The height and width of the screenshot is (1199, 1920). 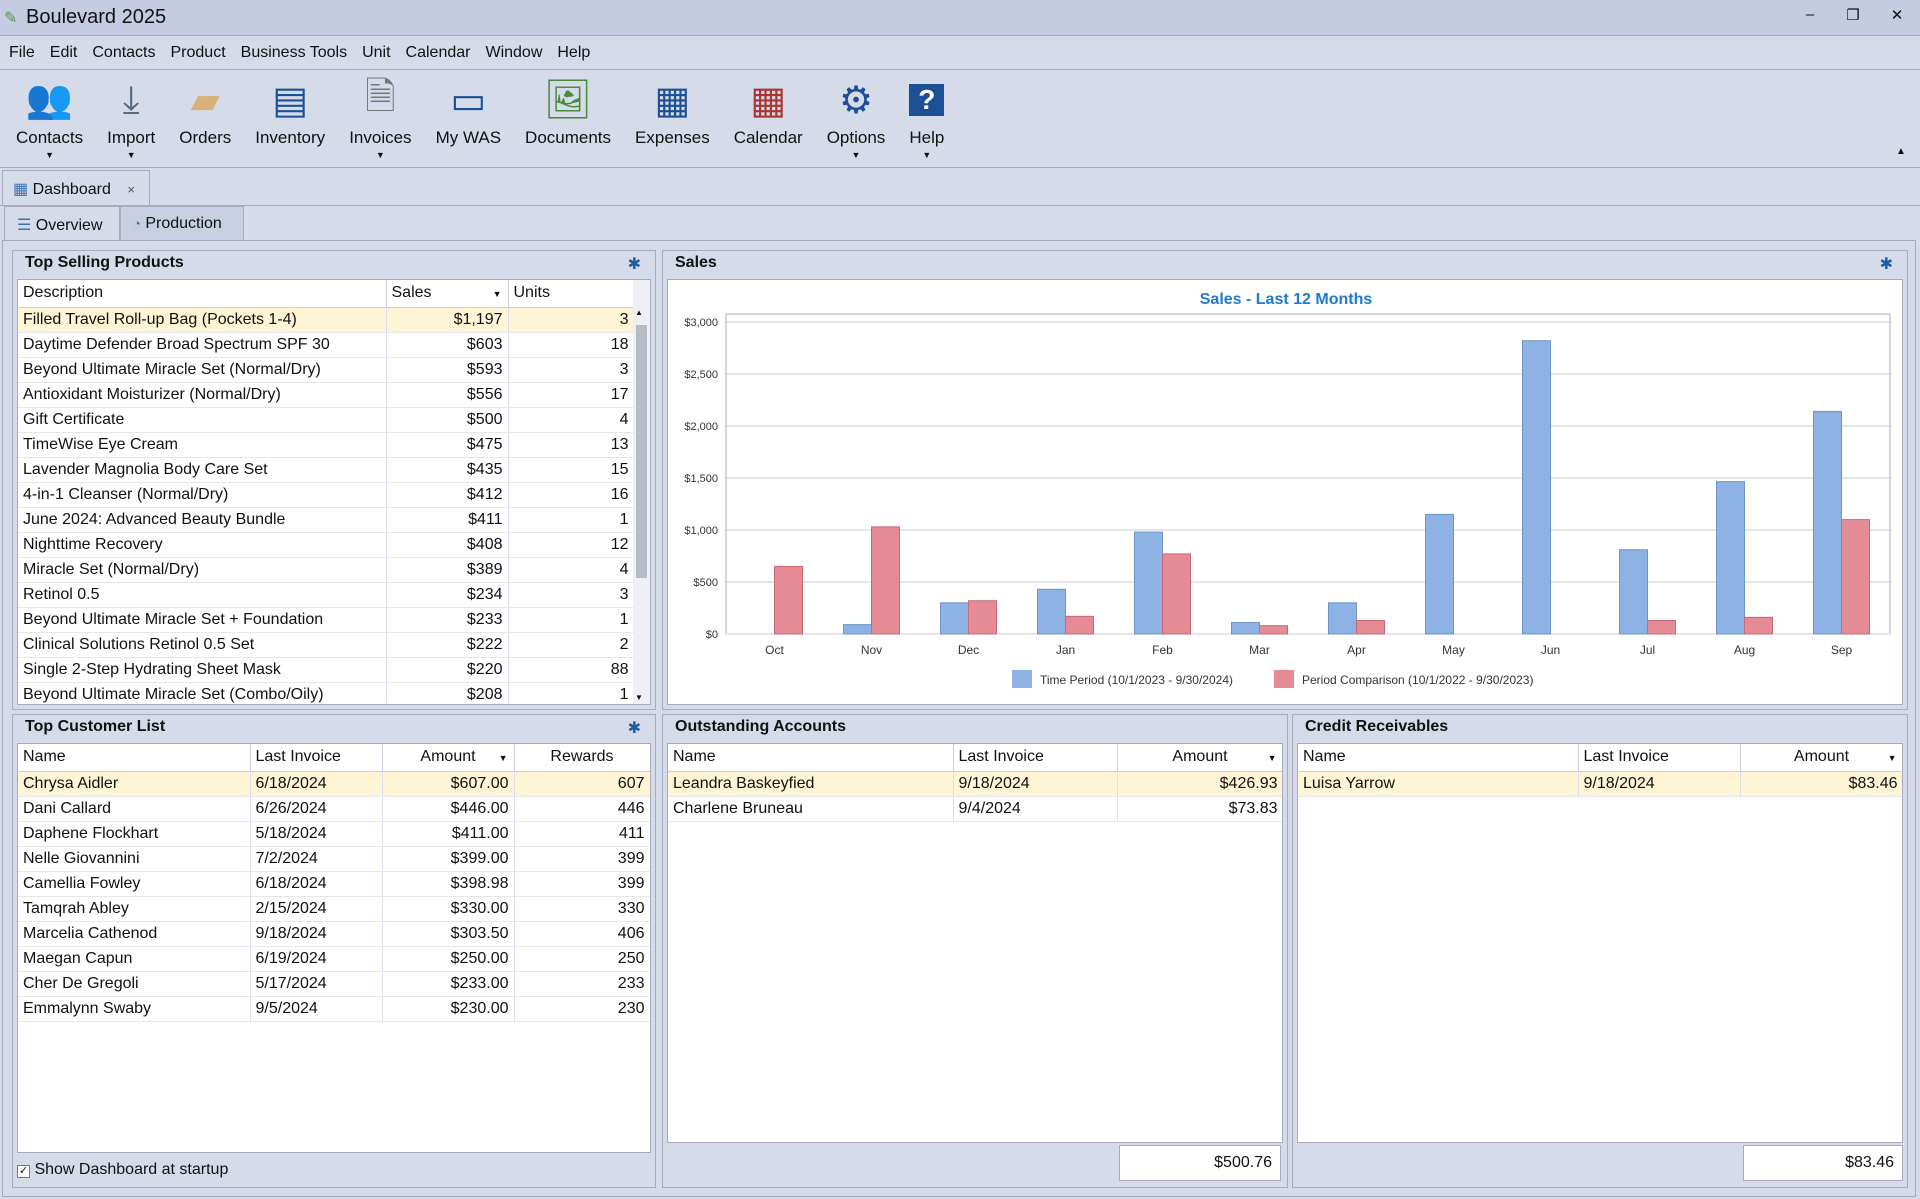 I want to click on table-row: June 2024: Advanced Beauty Bundle $411 1, so click(x=326, y=520).